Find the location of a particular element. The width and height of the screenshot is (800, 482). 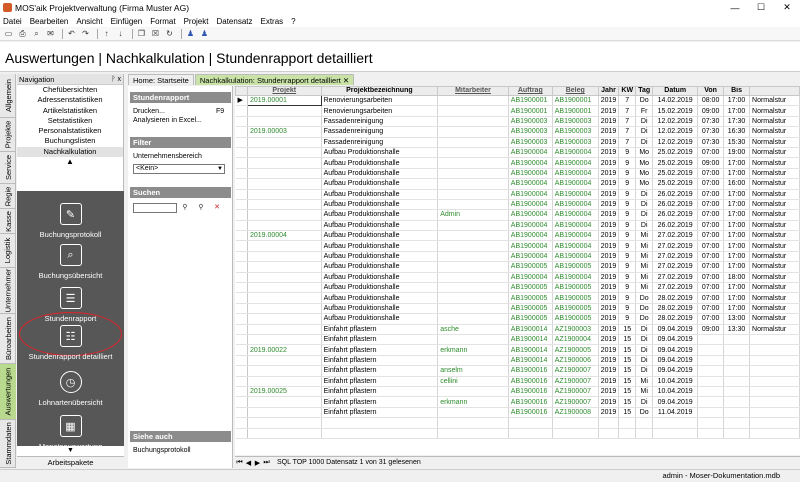

table-cell: Fassadenreinigung is located at coordinates (380, 142).